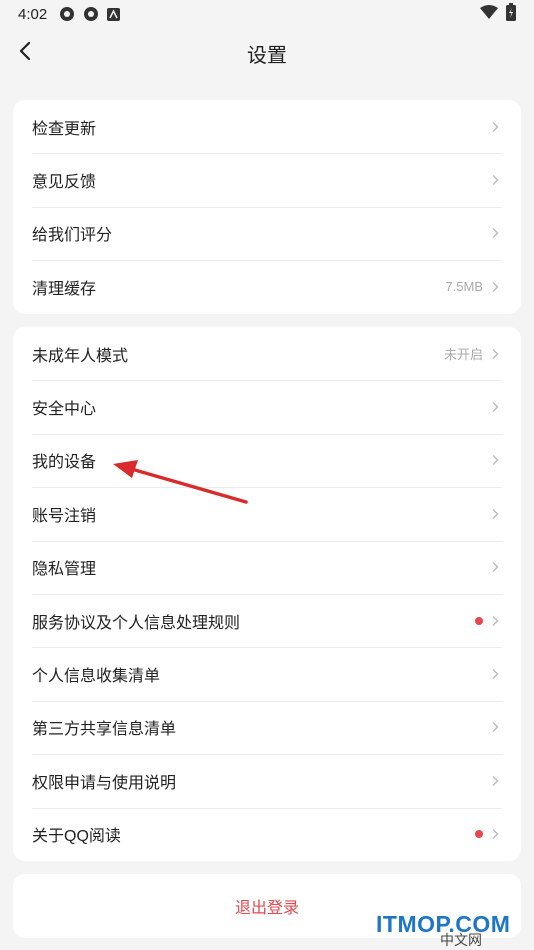 The image size is (534, 950). What do you see at coordinates (64, 289) in the screenshot?
I see `settings-item-label: 清理缓存` at bounding box center [64, 289].